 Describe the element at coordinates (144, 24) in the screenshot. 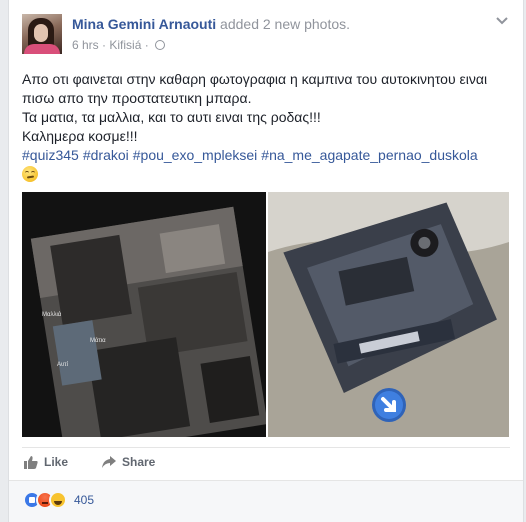

I see `author-name-link: Mina Gemini Arnaouti` at that location.